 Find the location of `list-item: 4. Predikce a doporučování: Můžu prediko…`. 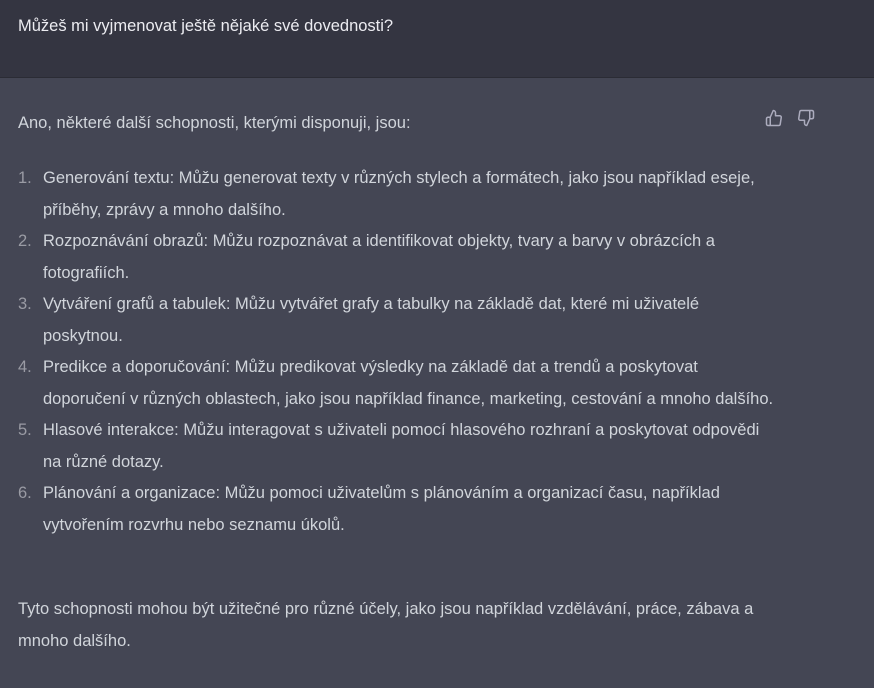

list-item: 4. Predikce a doporučování: Můžu prediko… is located at coordinates (398, 383).